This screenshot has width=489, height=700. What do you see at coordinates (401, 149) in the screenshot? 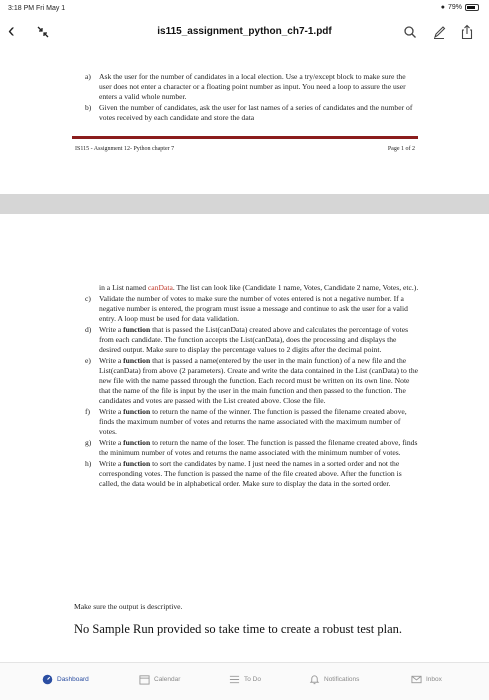
I see `page-number: Page 1 of 2` at bounding box center [401, 149].